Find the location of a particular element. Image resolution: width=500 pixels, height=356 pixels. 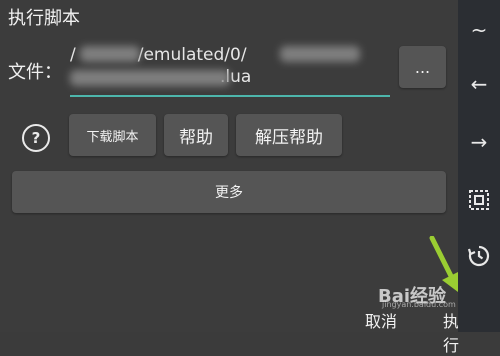

unzip-help-button: 解压帮助 is located at coordinates (289, 135).